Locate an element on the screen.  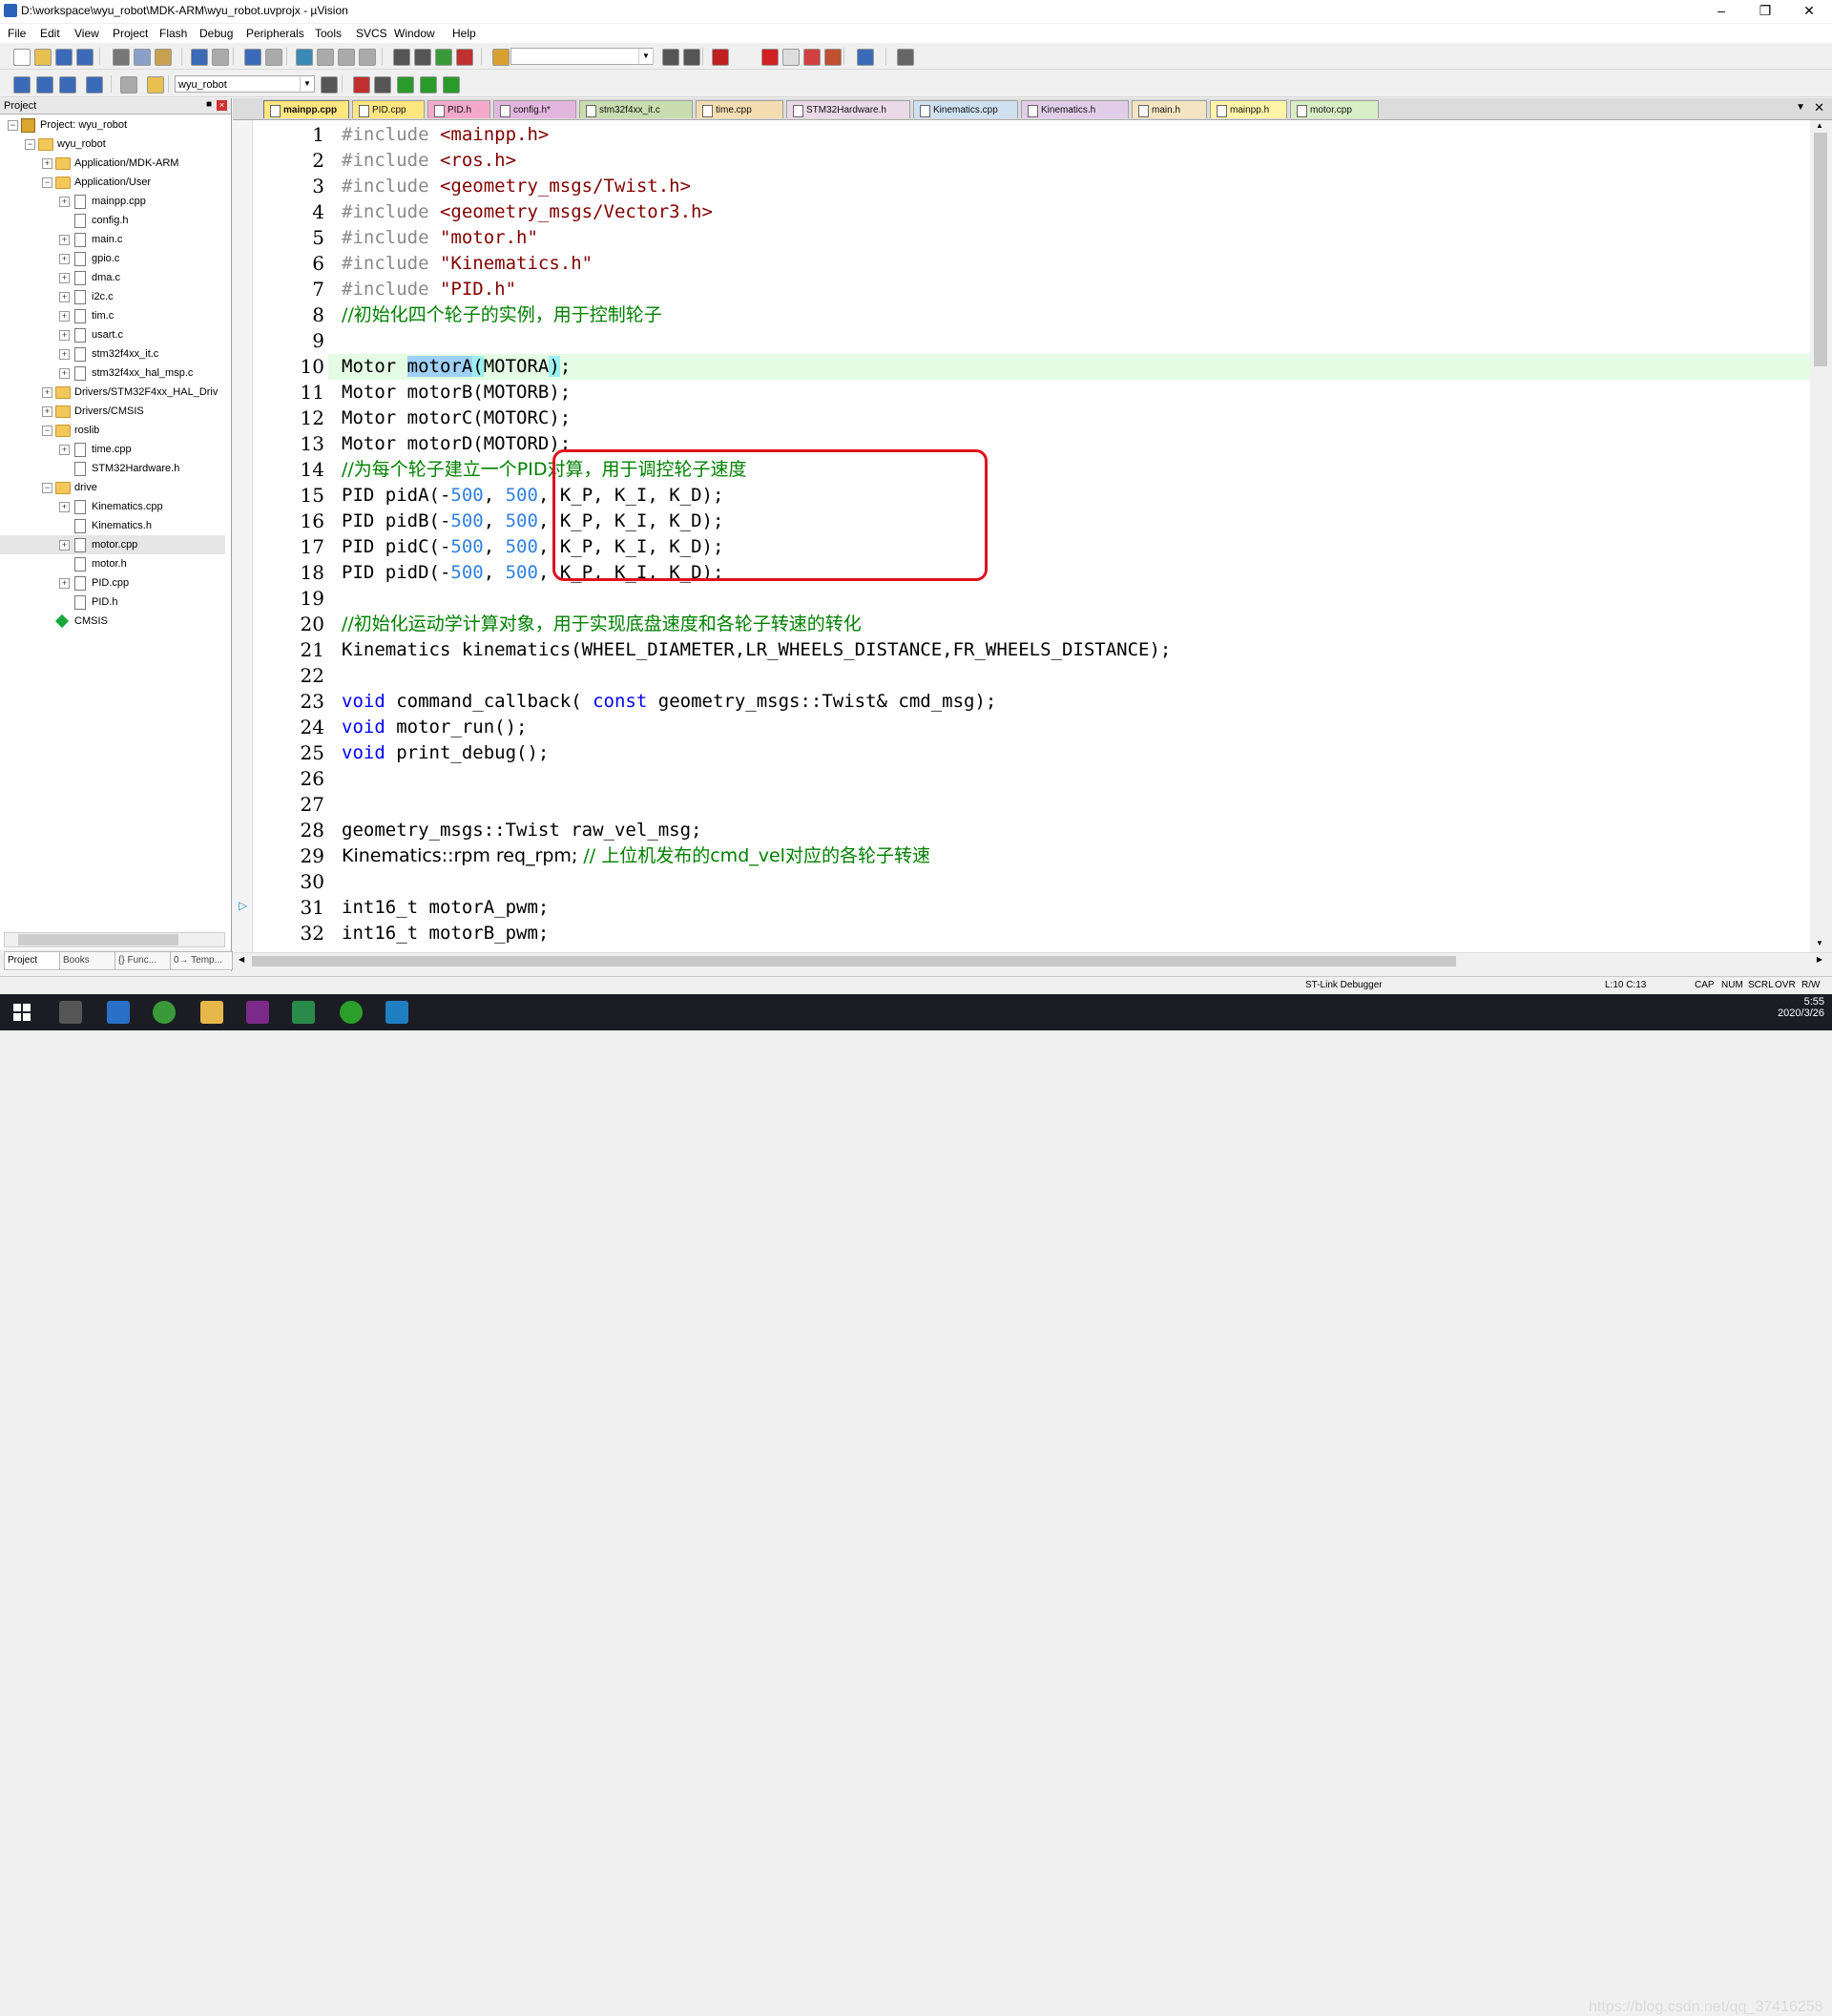
menu-view: View is located at coordinates (86, 33).